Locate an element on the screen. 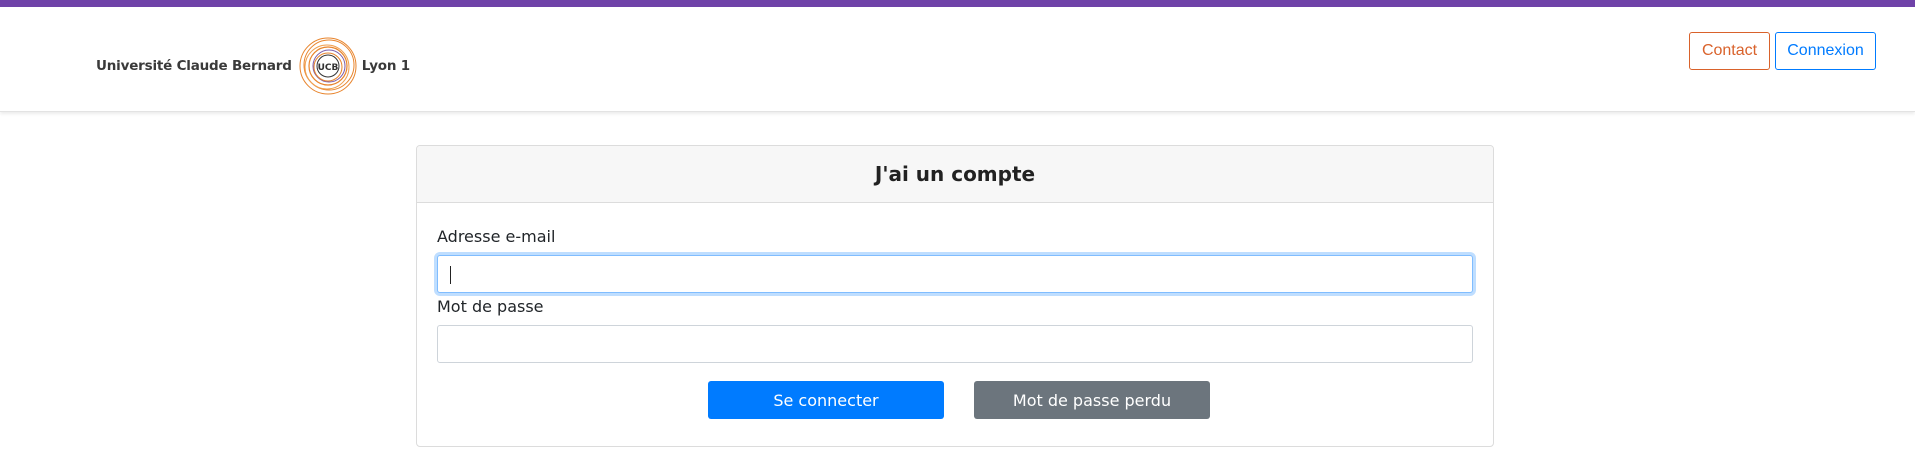 The height and width of the screenshot is (453, 1915). login-button: Connexion is located at coordinates (1825, 51).